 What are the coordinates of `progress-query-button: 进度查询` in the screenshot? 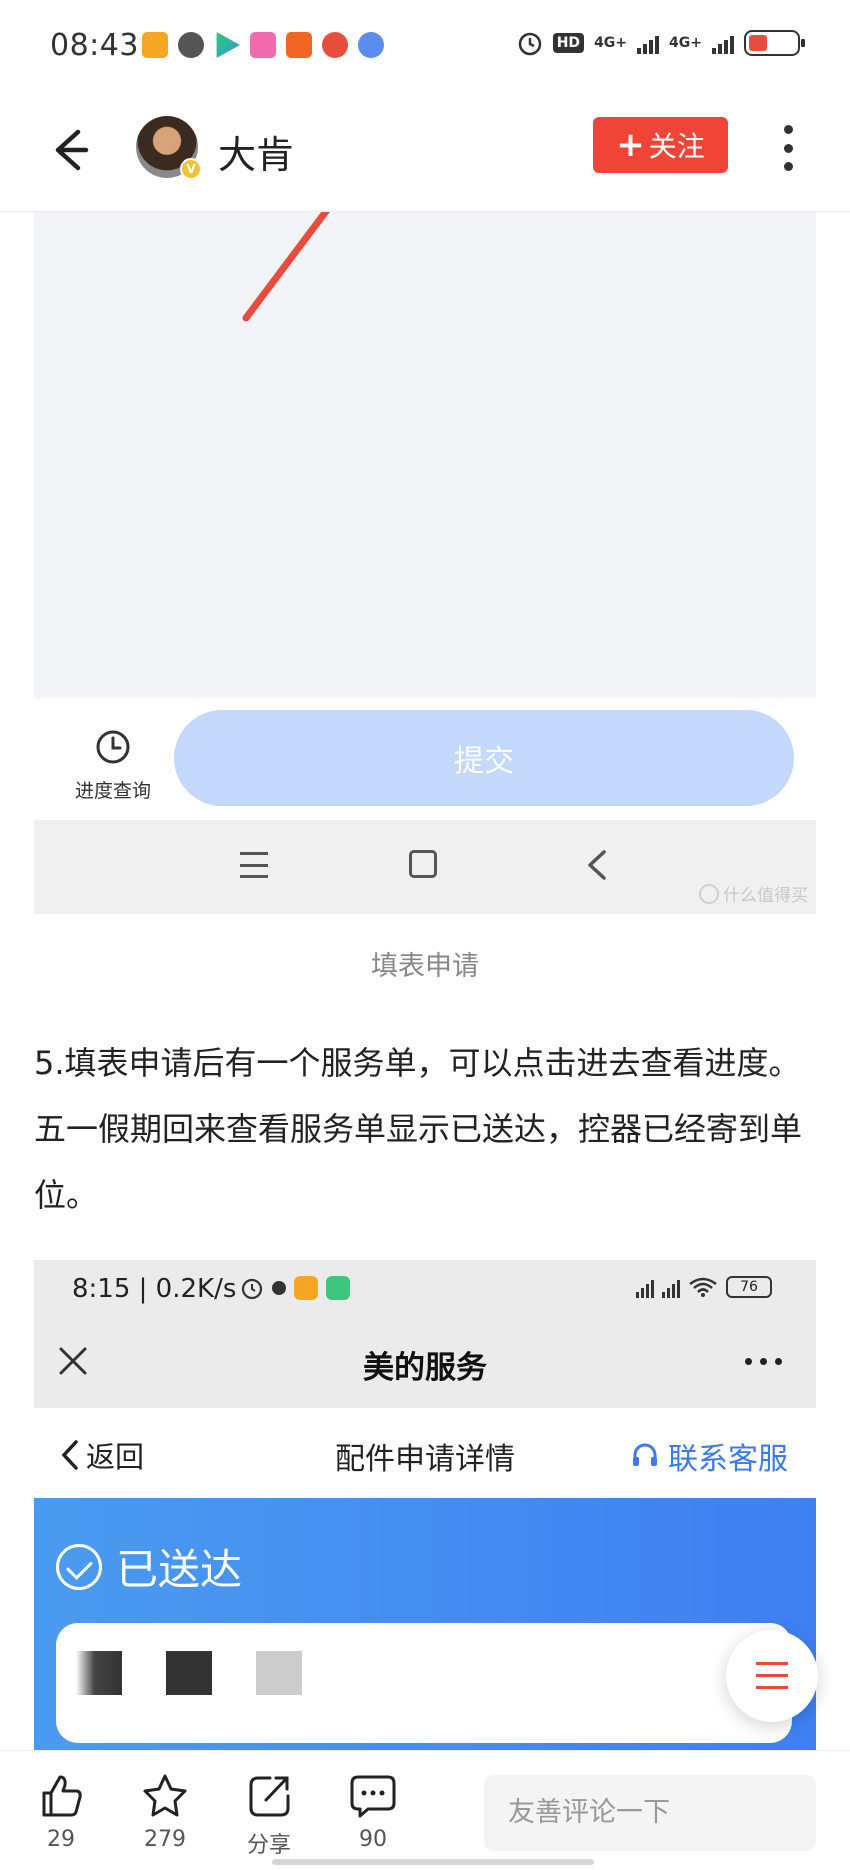 It's located at (113, 765).